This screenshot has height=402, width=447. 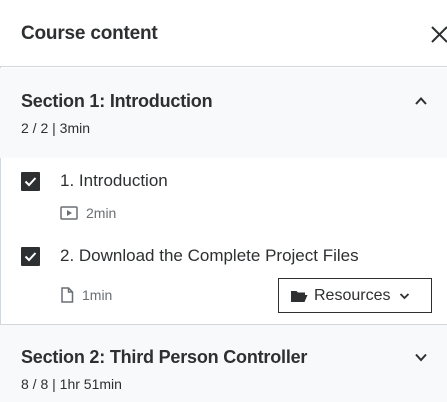 What do you see at coordinates (97, 295) in the screenshot?
I see `duration-text: 1min` at bounding box center [97, 295].